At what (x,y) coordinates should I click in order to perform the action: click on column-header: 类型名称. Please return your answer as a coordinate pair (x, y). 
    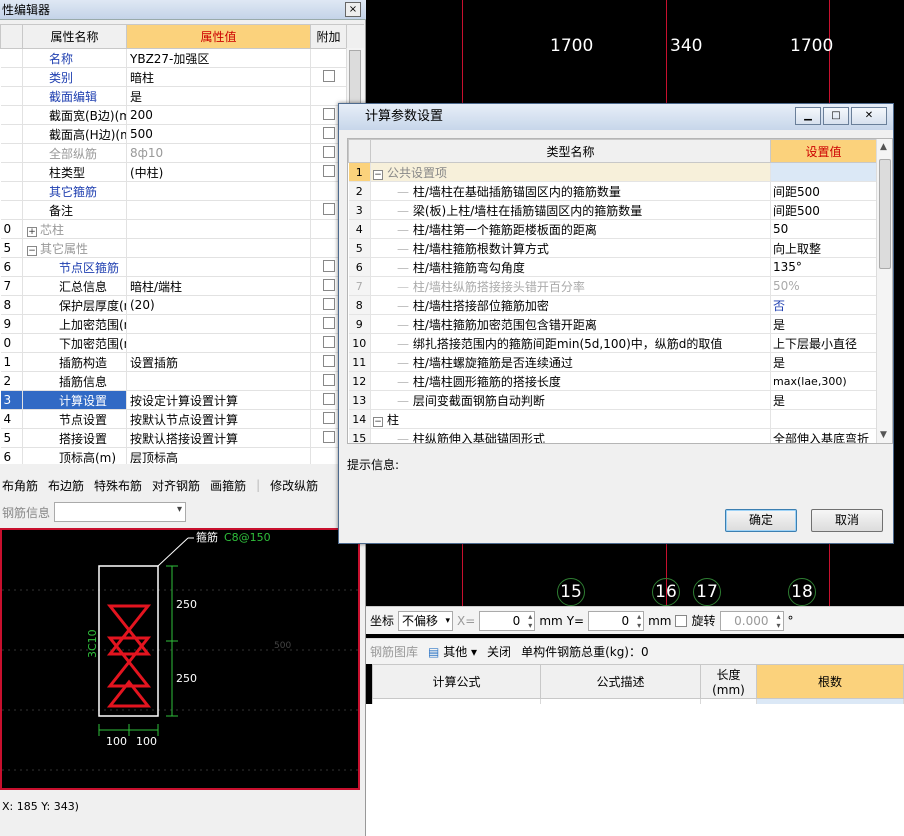
    Looking at the image, I should click on (570, 151).